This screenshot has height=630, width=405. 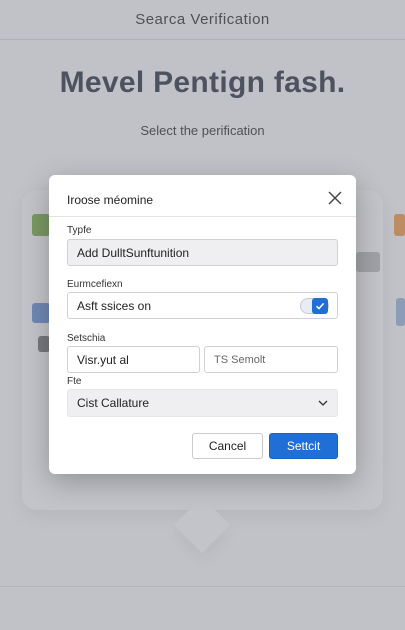 I want to click on dialog-title: Iroose méomine, so click(x=110, y=200).